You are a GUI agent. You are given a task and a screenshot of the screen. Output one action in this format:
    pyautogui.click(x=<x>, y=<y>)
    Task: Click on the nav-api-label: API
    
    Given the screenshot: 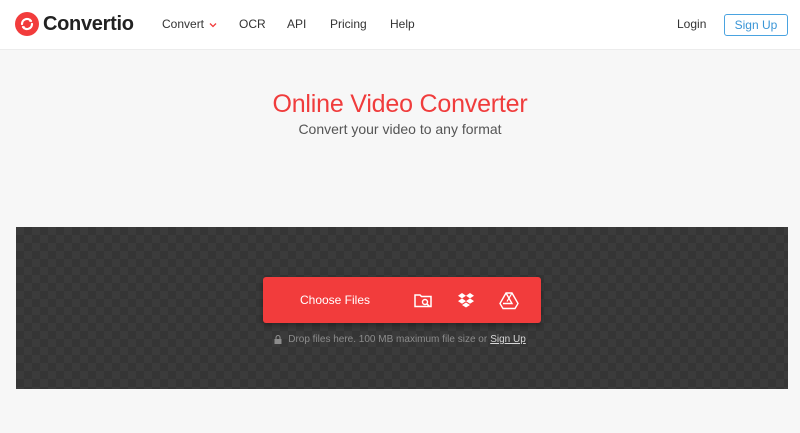 What is the action you would take?
    pyautogui.click(x=297, y=24)
    